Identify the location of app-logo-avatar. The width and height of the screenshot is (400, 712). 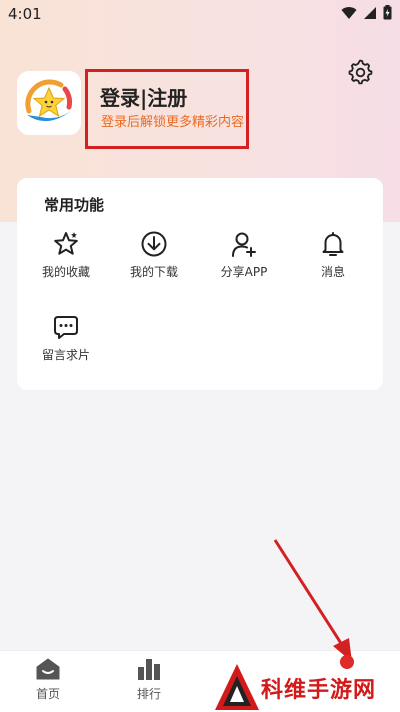
(49, 103).